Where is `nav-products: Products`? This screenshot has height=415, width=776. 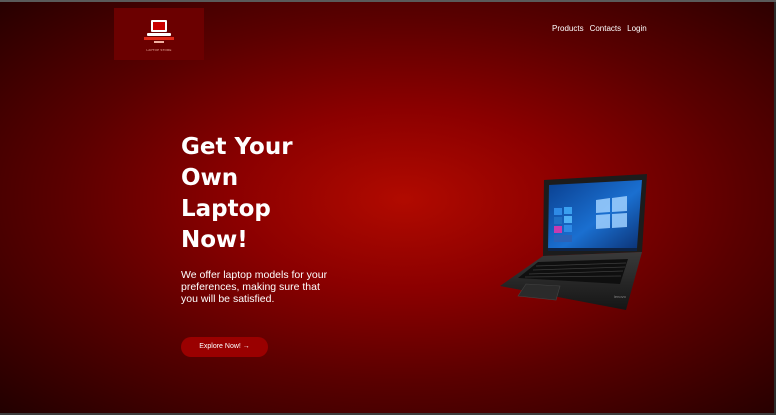 nav-products: Products is located at coordinates (568, 28).